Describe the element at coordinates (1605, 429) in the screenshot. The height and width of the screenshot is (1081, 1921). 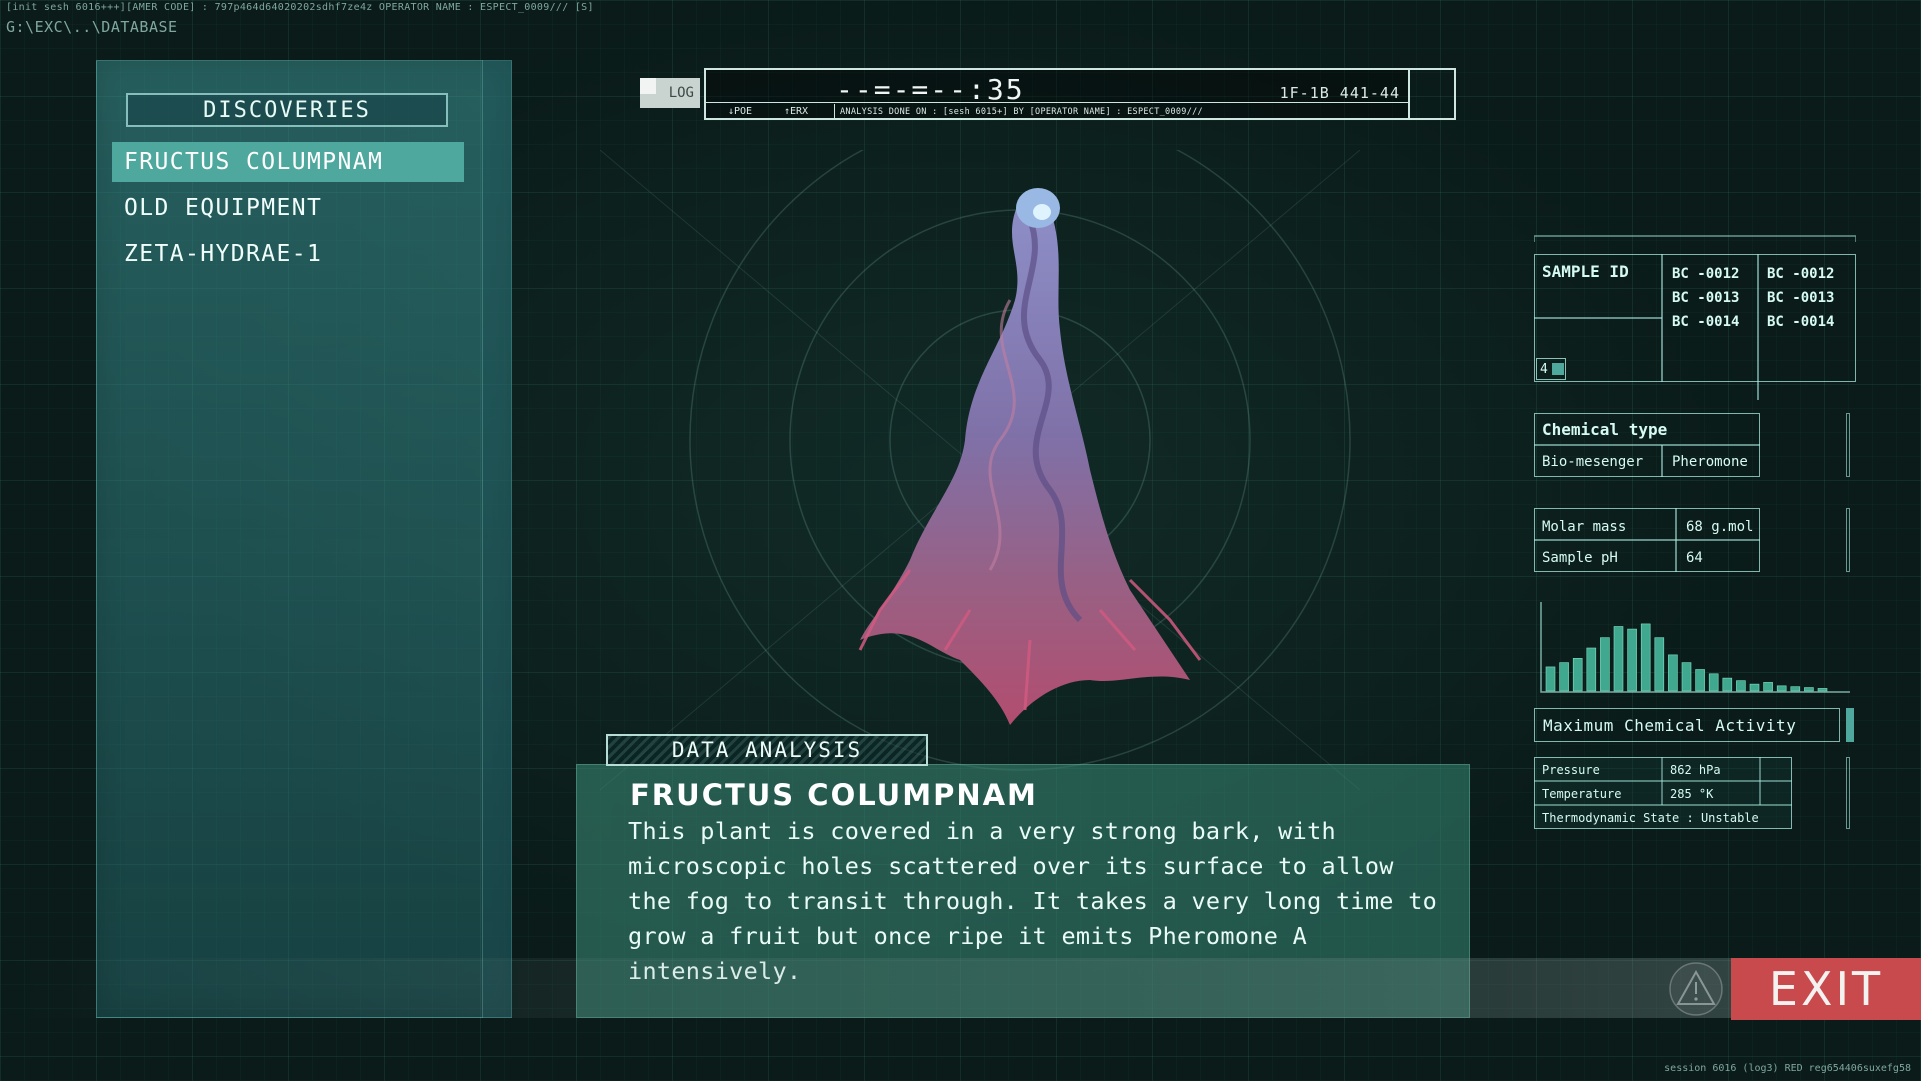
I see `chemical-type-title: Chemical type` at that location.